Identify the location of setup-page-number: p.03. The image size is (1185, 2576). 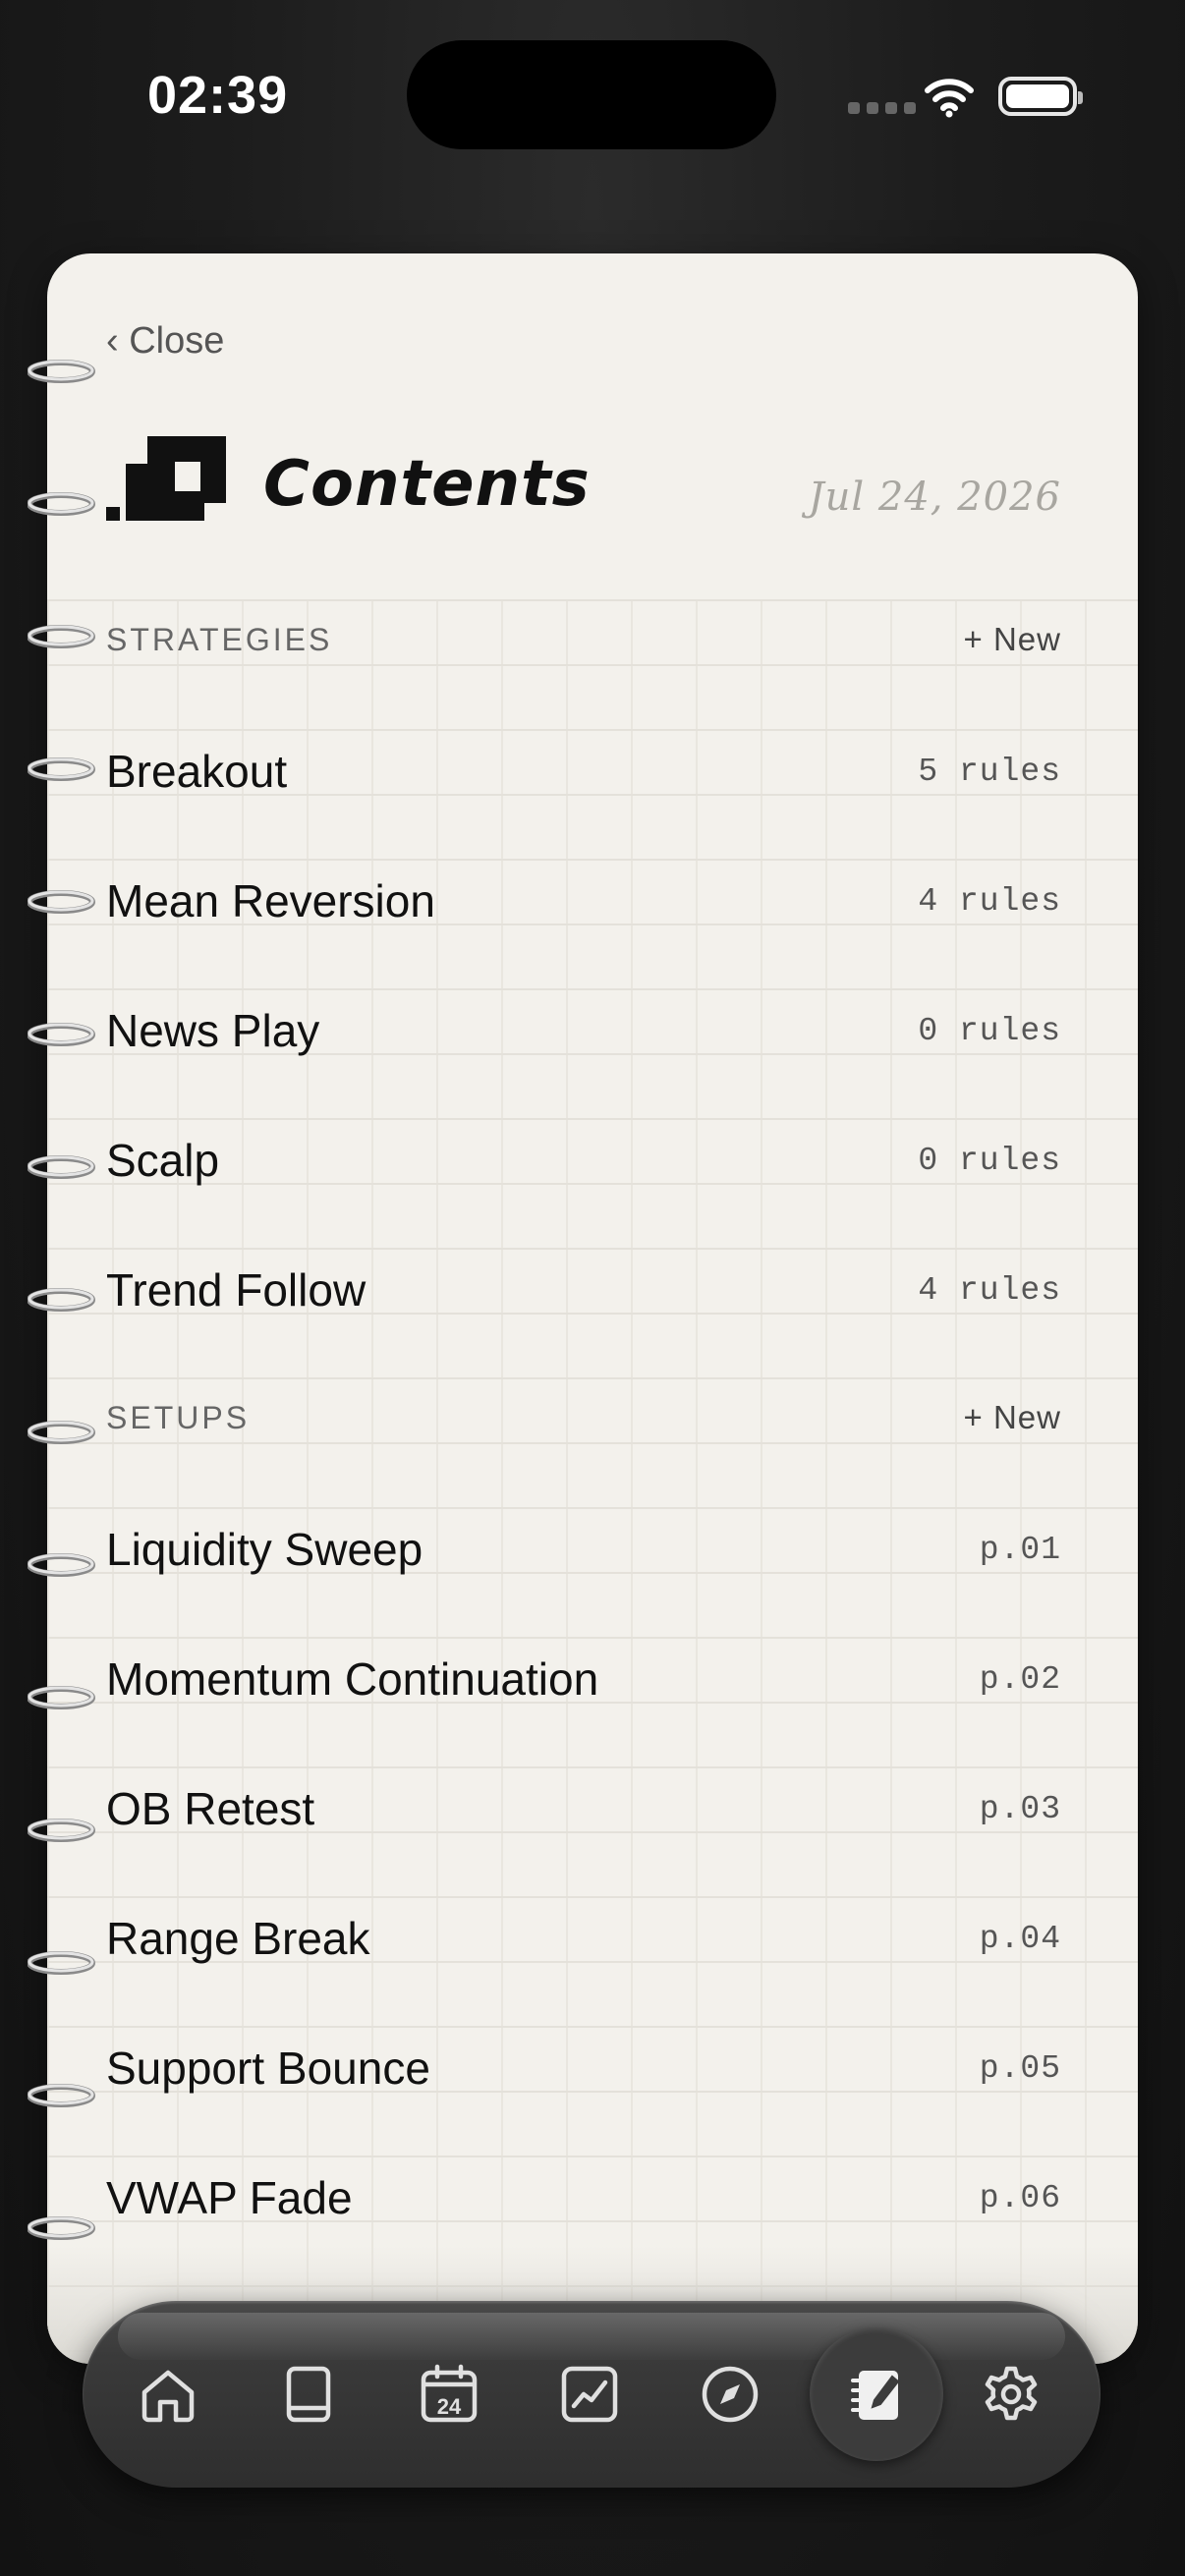
(1020, 1808).